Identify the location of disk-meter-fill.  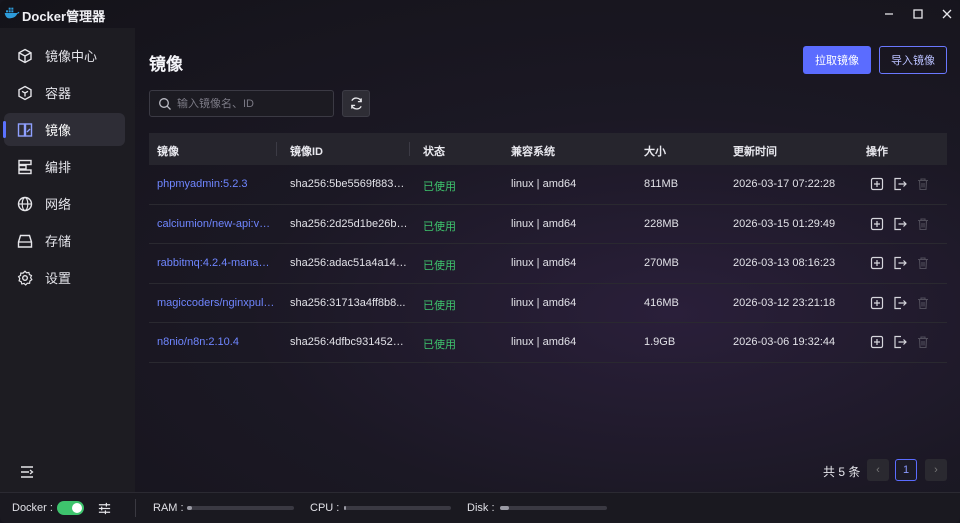
(504, 508).